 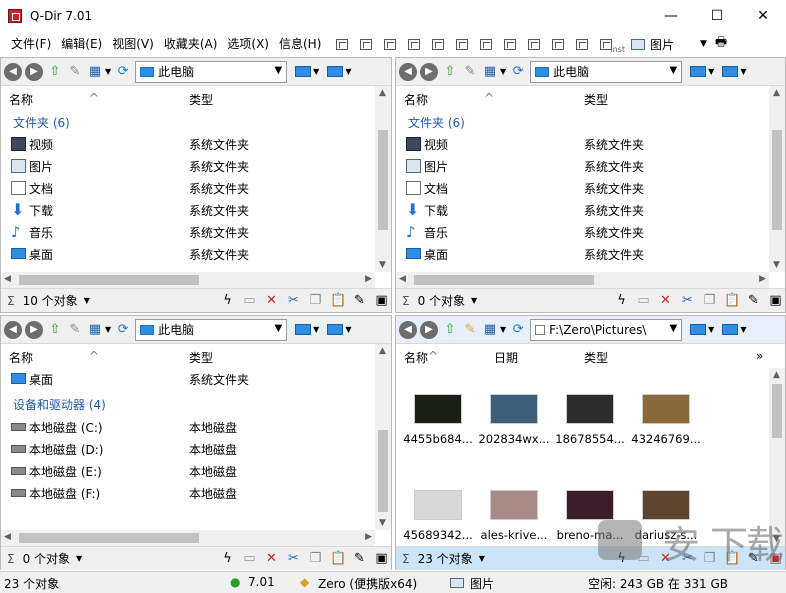 What do you see at coordinates (743, 71) in the screenshot?
I see `network-caret-icon: ▼` at bounding box center [743, 71].